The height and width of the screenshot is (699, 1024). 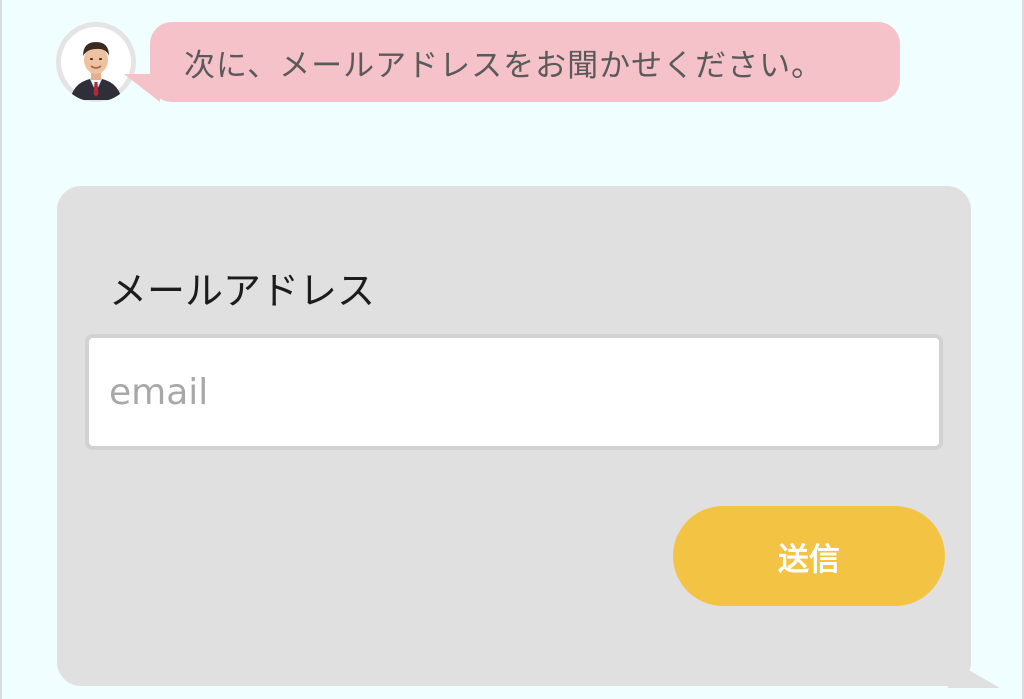 I want to click on submit-button: 送信, so click(x=809, y=556).